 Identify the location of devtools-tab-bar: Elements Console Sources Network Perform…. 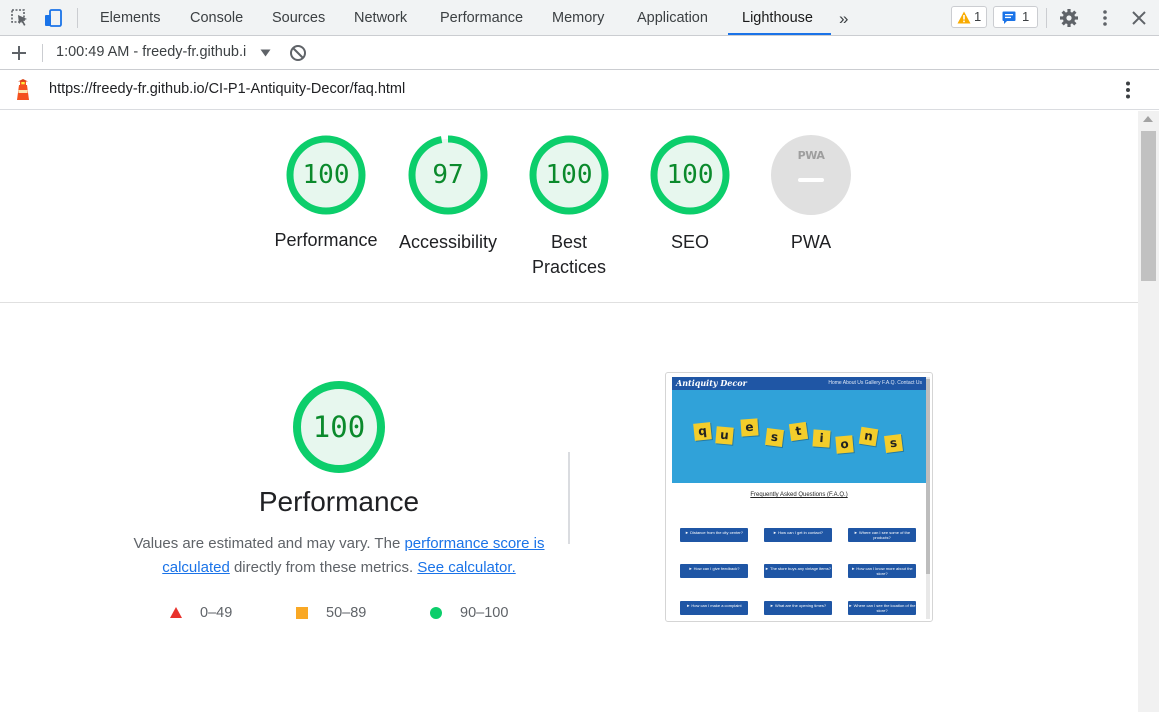
(579, 18).